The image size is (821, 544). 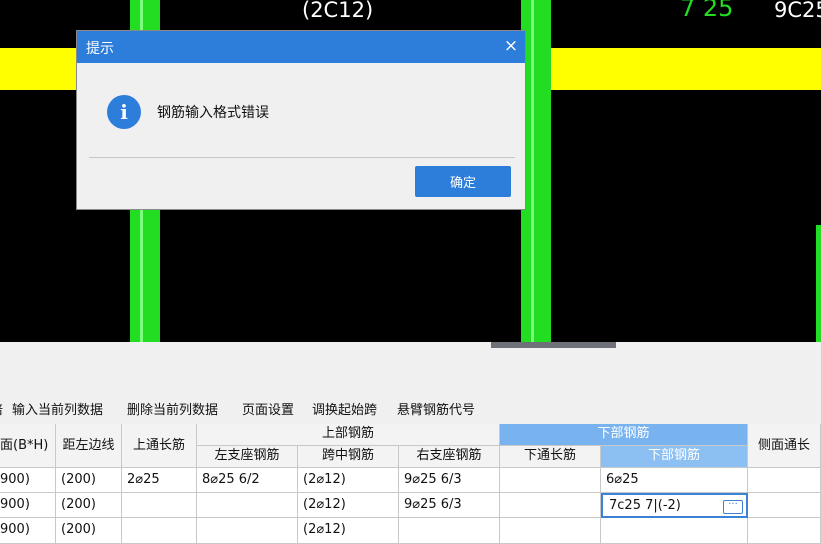 What do you see at coordinates (532, 171) in the screenshot?
I see `column-middle-edge` at bounding box center [532, 171].